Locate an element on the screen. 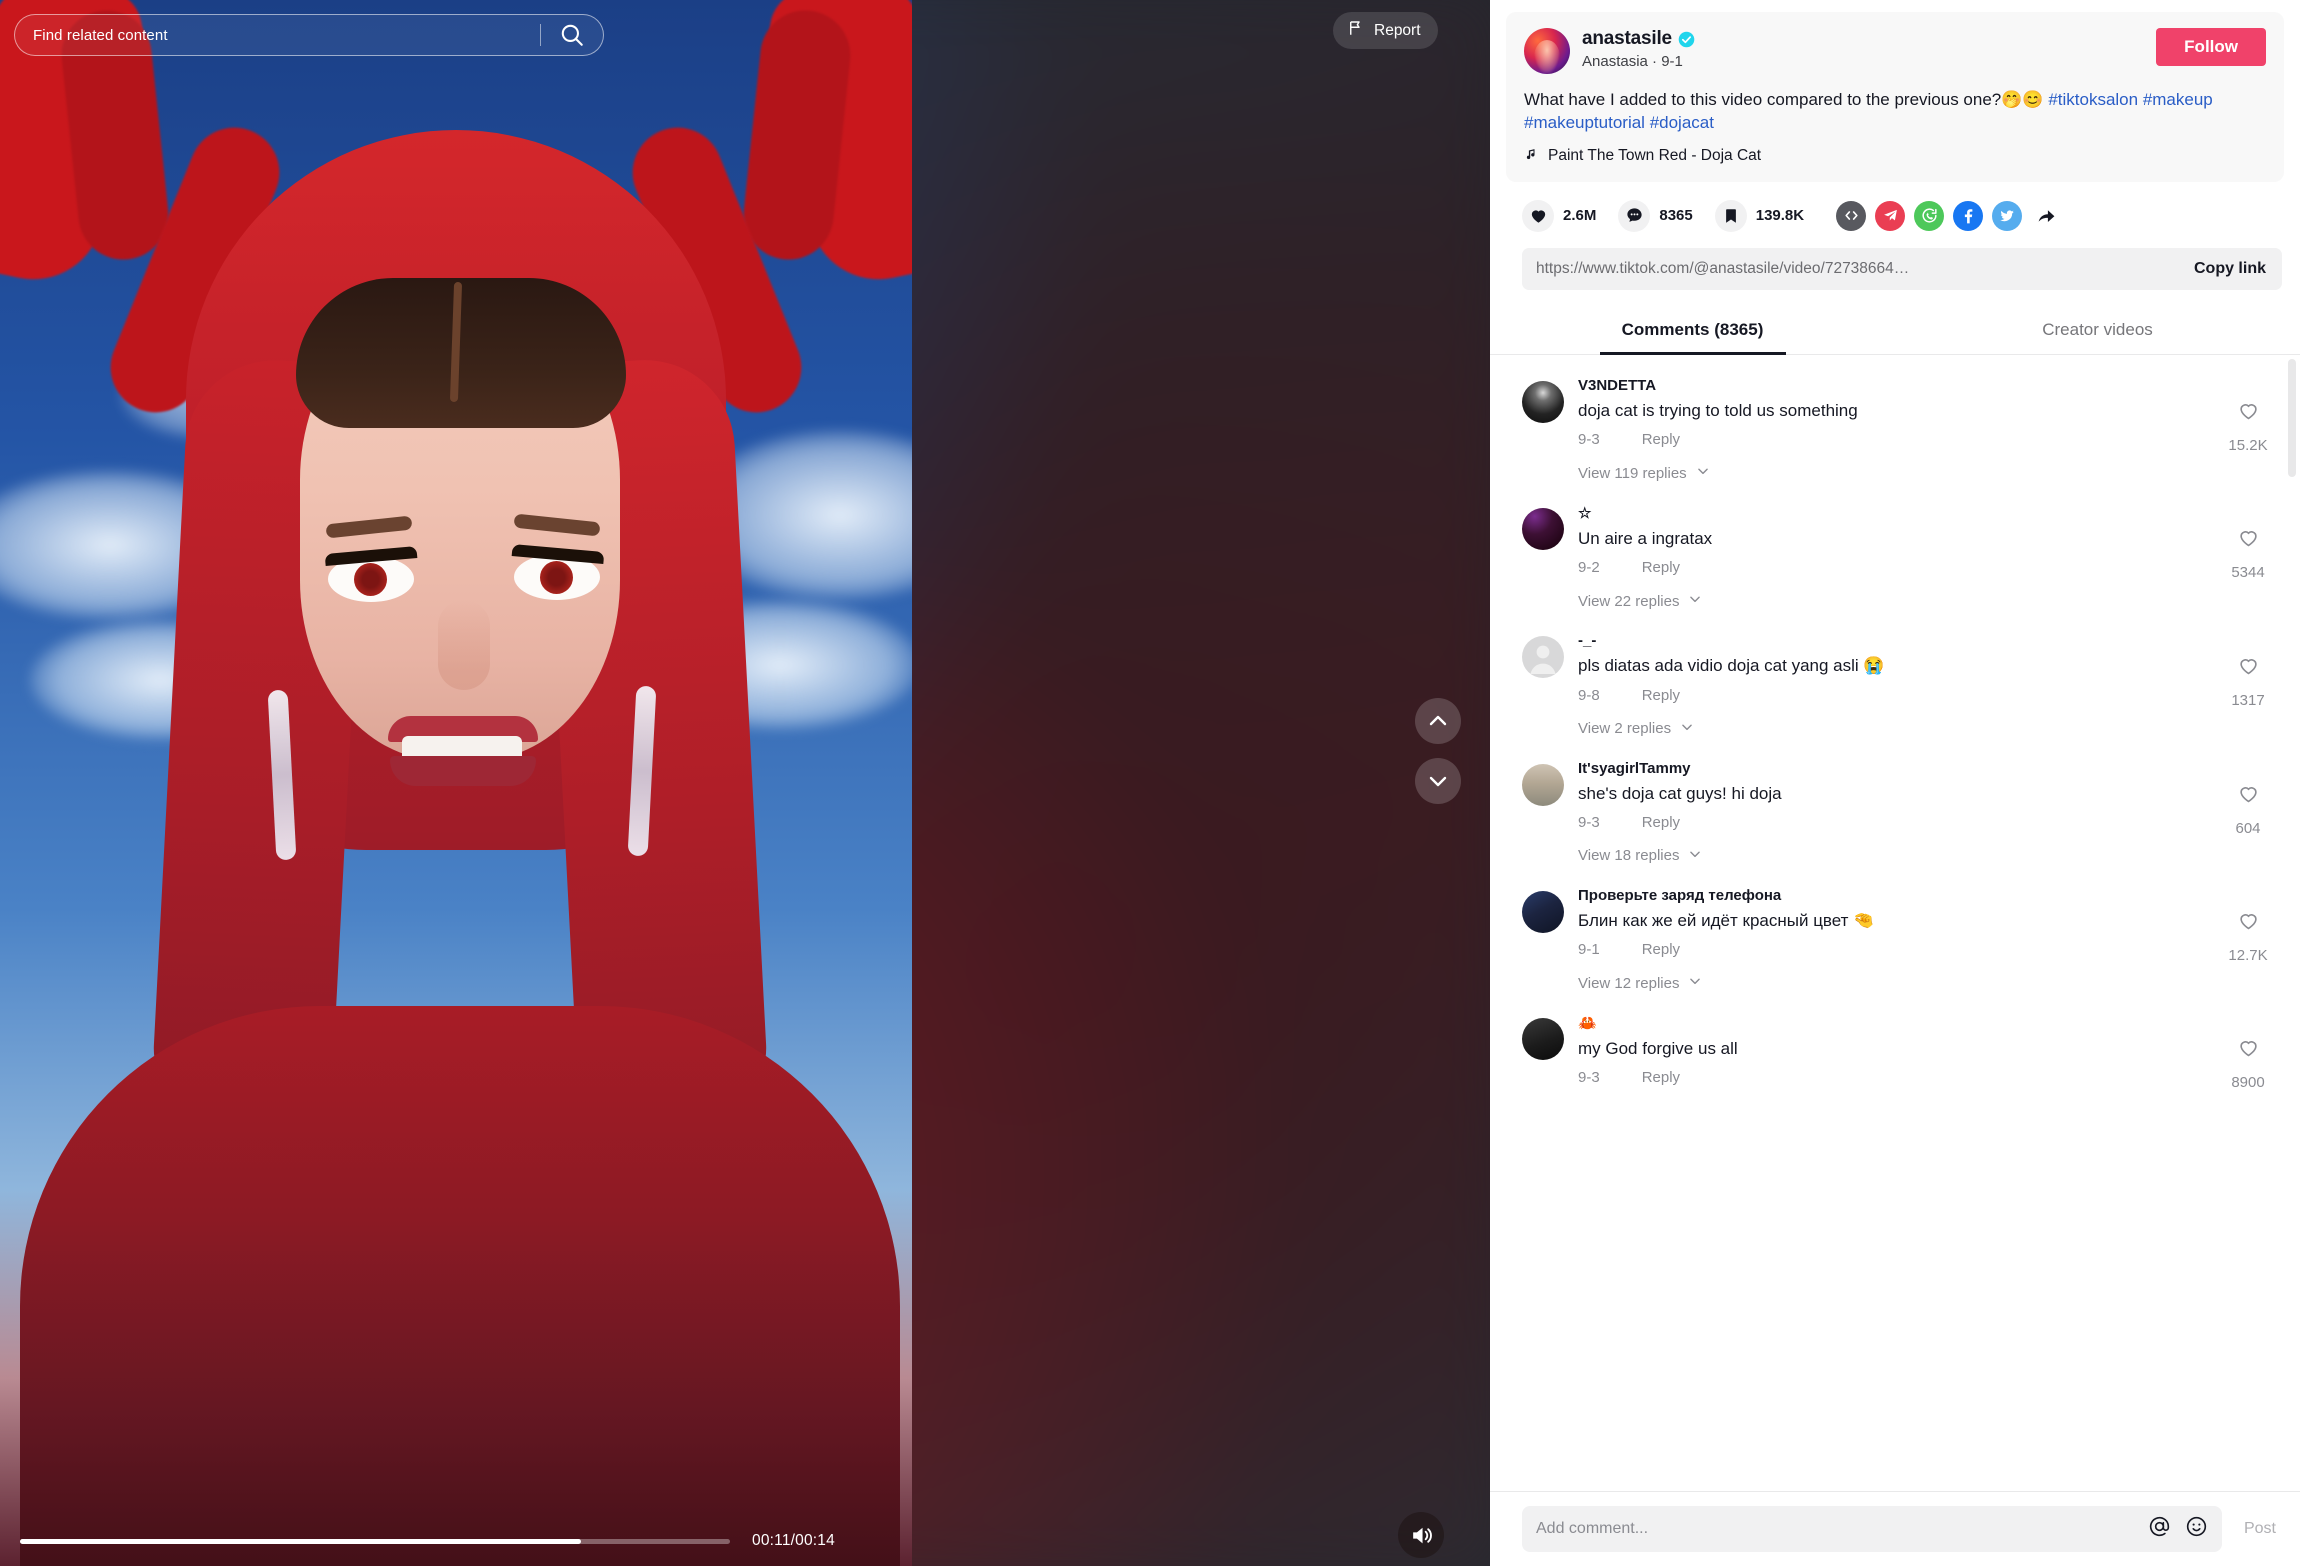 This screenshot has height=1566, width=2300. comment-like-group: 5344 is located at coordinates (2248, 568).